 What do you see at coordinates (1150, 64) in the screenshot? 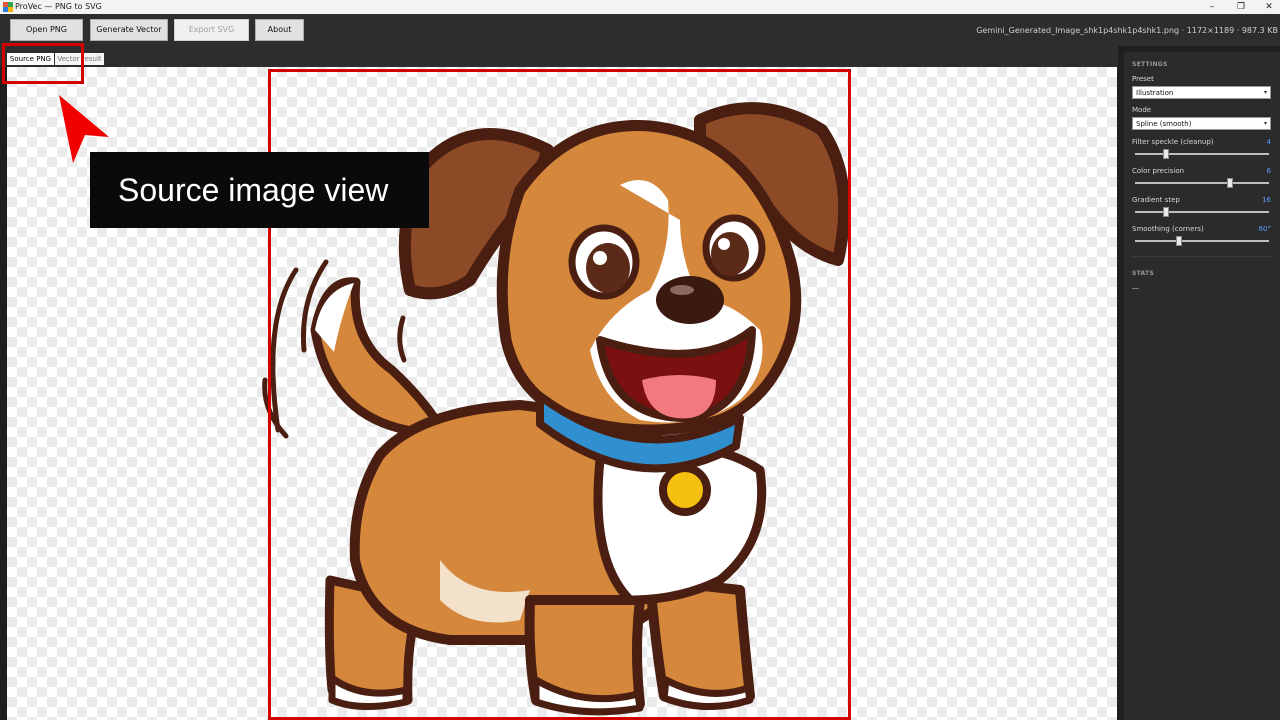
I see `settings-heading: SETTINGS` at bounding box center [1150, 64].